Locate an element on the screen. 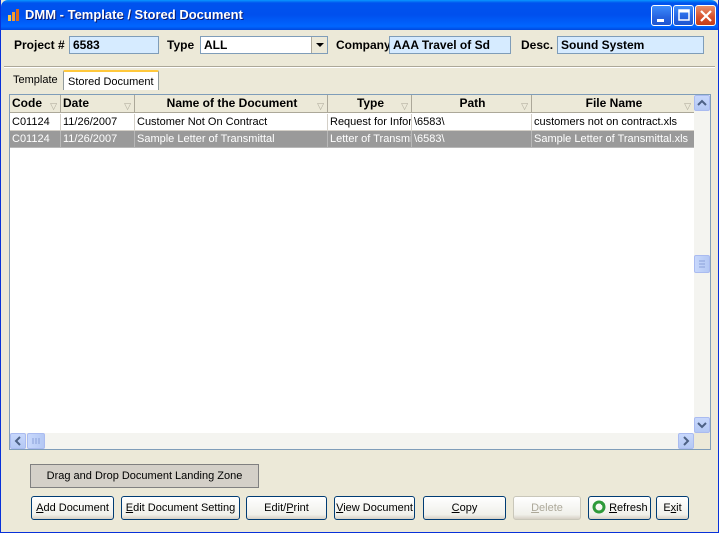 This screenshot has height=533, width=719. scroll-right-button is located at coordinates (686, 441).